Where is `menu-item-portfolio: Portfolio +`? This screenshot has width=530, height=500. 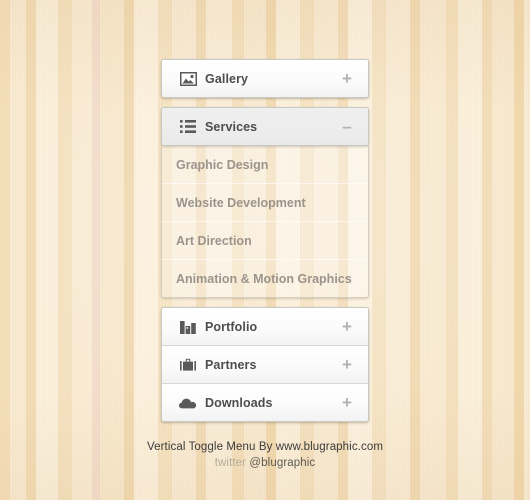
menu-item-portfolio: Portfolio + is located at coordinates (265, 327).